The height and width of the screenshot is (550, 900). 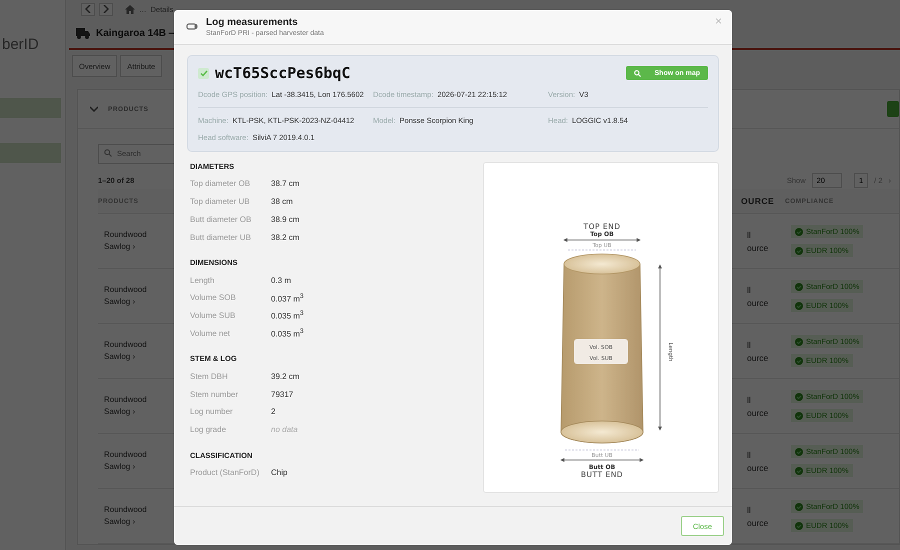 What do you see at coordinates (220, 201) in the screenshot?
I see `measure-label: Top diameter UB` at bounding box center [220, 201].